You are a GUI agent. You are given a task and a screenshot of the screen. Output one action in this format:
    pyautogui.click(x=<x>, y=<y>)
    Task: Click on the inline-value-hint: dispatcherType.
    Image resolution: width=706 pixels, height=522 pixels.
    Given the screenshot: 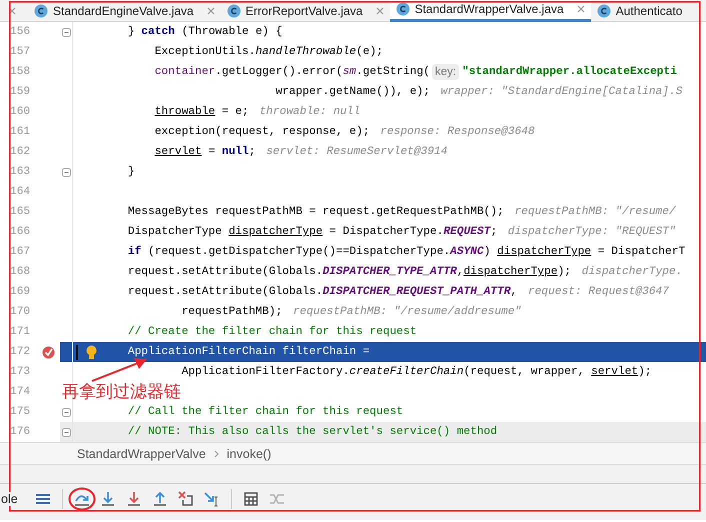 What is the action you would take?
    pyautogui.click(x=632, y=272)
    